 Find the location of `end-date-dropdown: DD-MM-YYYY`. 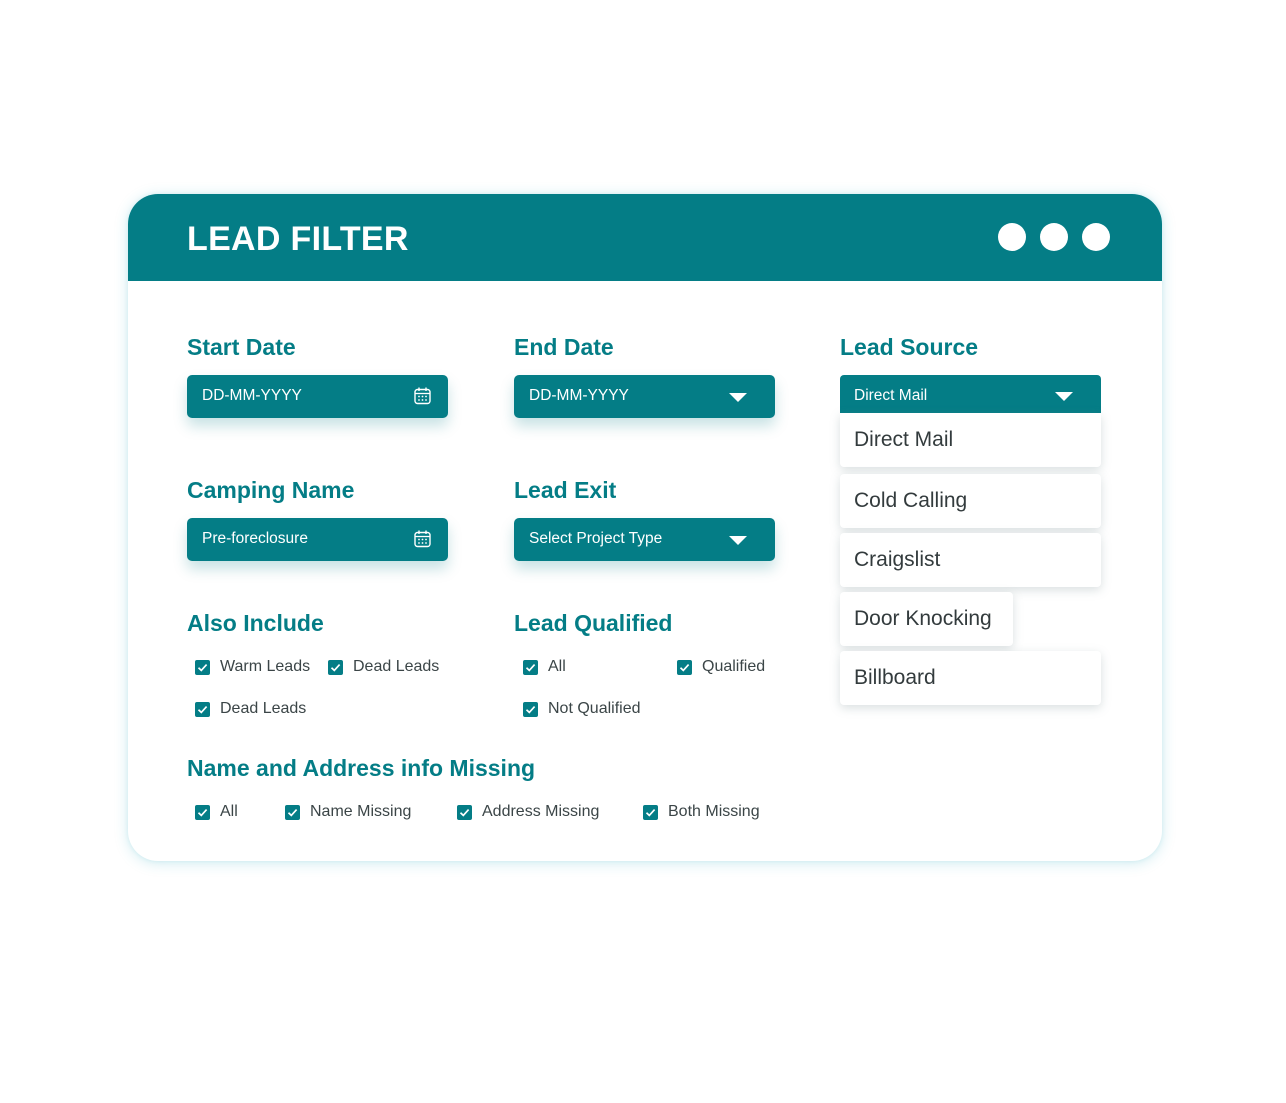

end-date-dropdown: DD-MM-YYYY is located at coordinates (644, 396).